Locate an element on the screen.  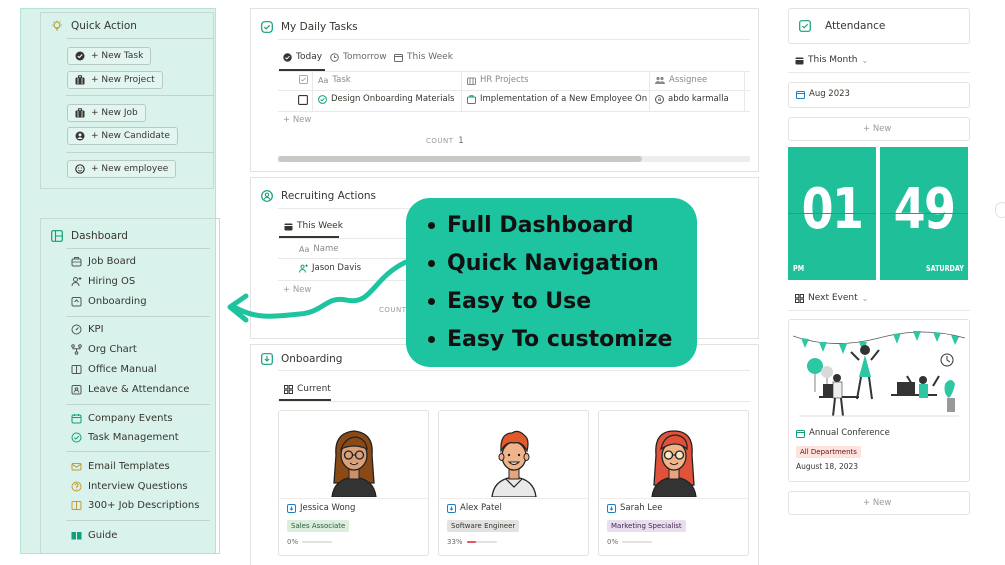
daily-tasks-header: My Daily Tasks is located at coordinates (309, 27).